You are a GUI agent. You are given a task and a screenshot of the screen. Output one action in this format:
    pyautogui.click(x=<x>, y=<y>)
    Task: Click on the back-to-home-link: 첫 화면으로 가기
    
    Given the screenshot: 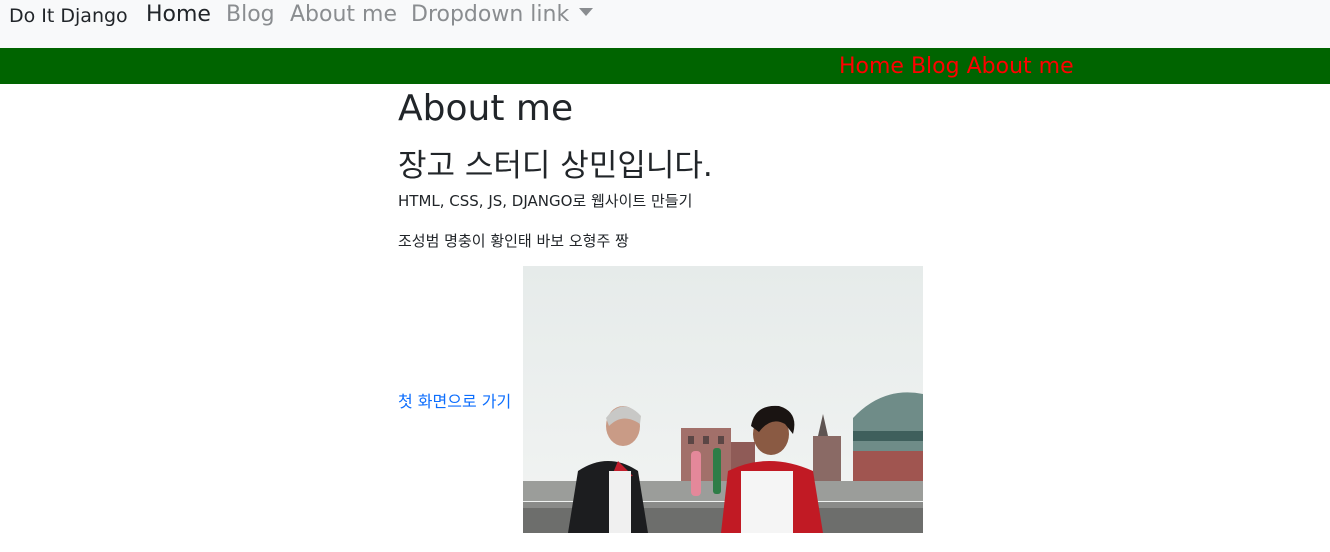 What is the action you would take?
    pyautogui.click(x=454, y=400)
    